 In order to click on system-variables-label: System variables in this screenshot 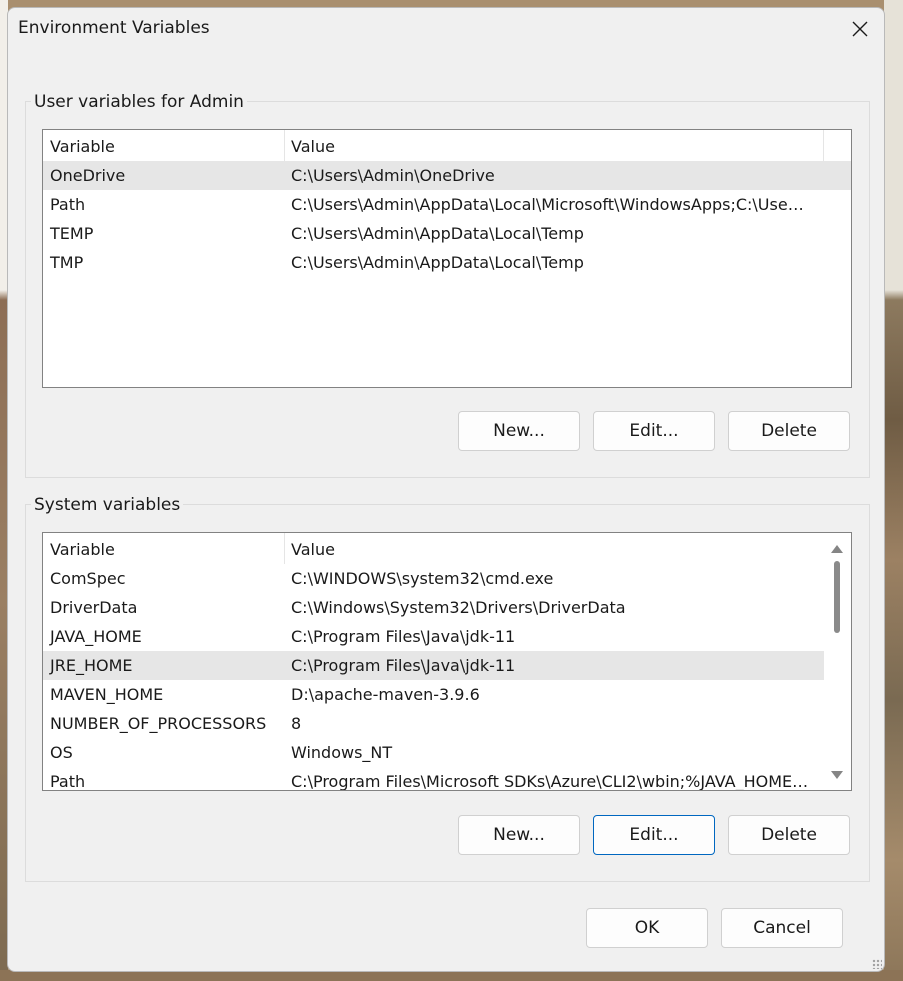, I will do `click(107, 505)`.